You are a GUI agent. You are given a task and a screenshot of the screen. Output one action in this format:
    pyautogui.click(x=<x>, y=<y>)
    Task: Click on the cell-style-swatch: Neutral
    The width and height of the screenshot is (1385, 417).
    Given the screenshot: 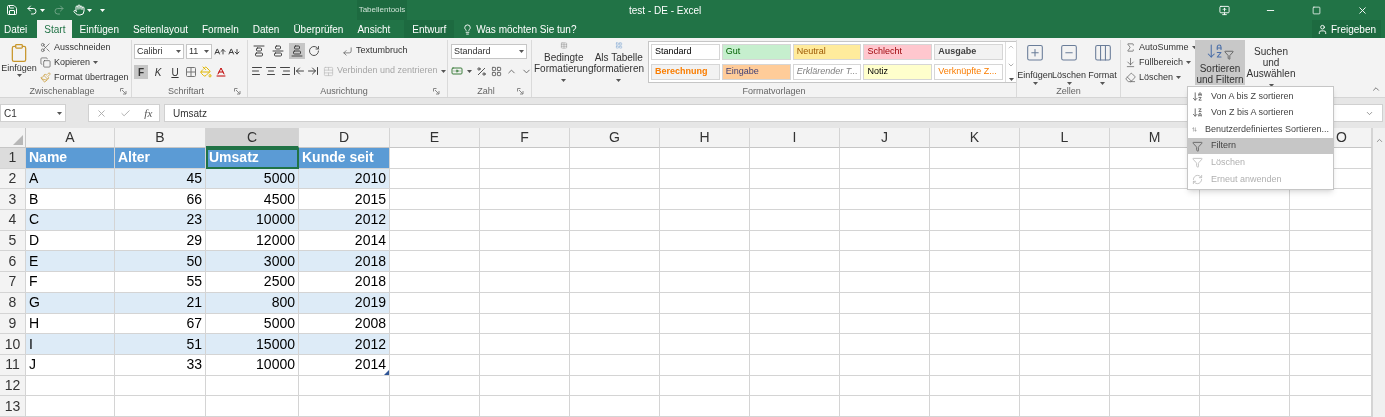 What is the action you would take?
    pyautogui.click(x=827, y=52)
    